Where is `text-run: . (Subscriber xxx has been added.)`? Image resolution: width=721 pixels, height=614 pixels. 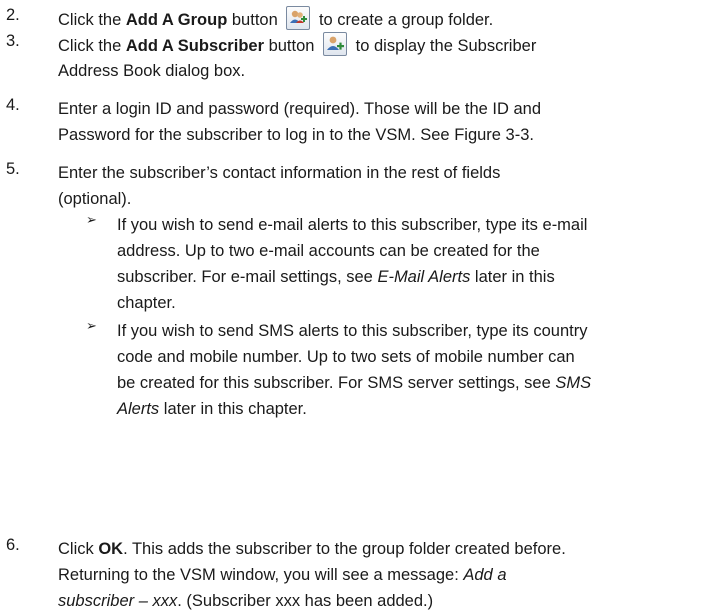
text-run: . (Subscriber xxx has been added.) is located at coordinates (305, 601).